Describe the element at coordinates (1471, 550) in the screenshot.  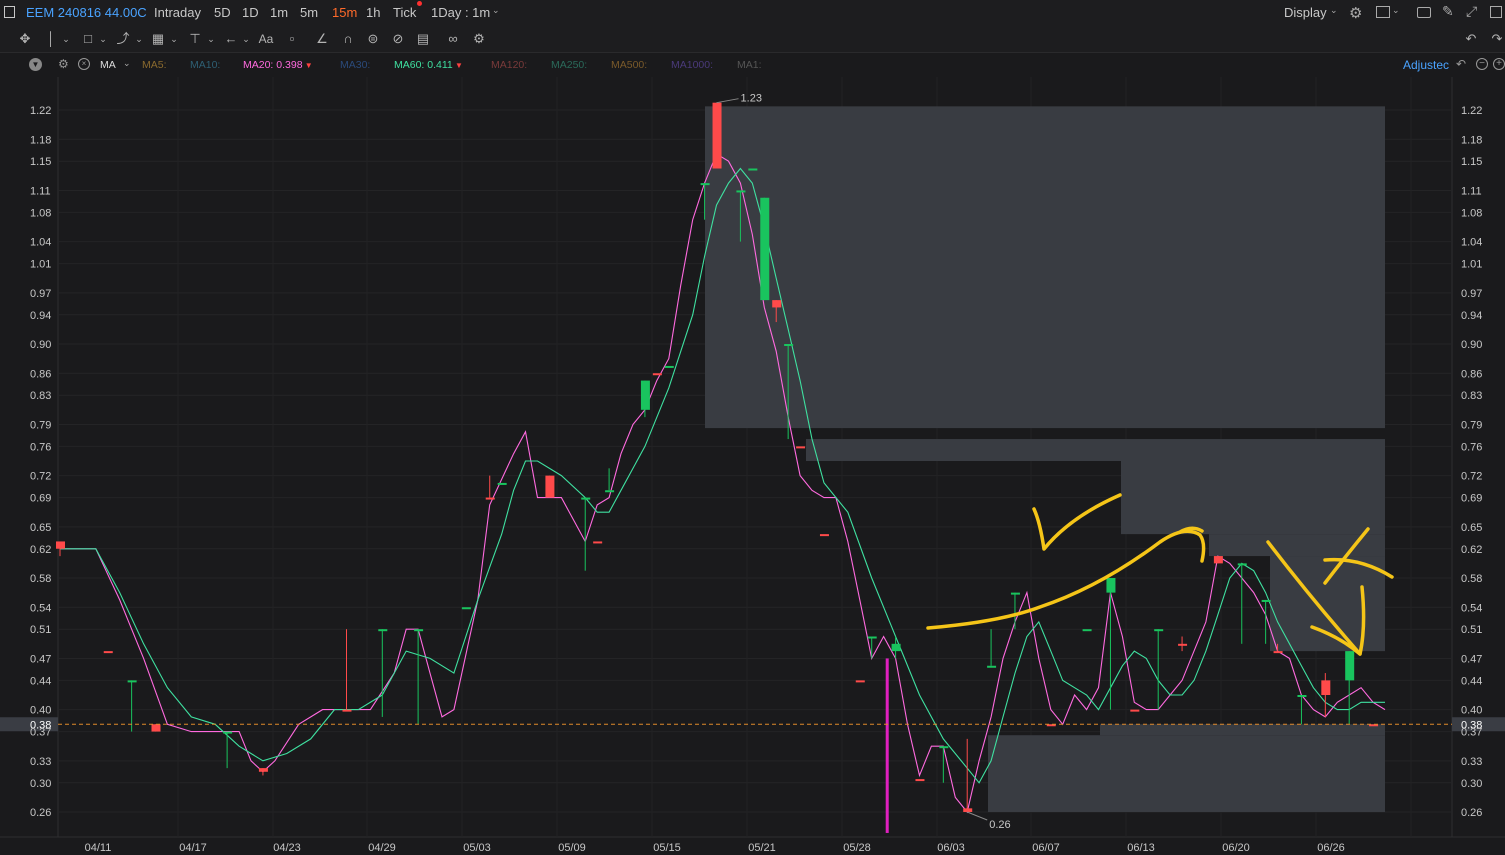
I see `y-tick-label-right: 0.62` at that location.